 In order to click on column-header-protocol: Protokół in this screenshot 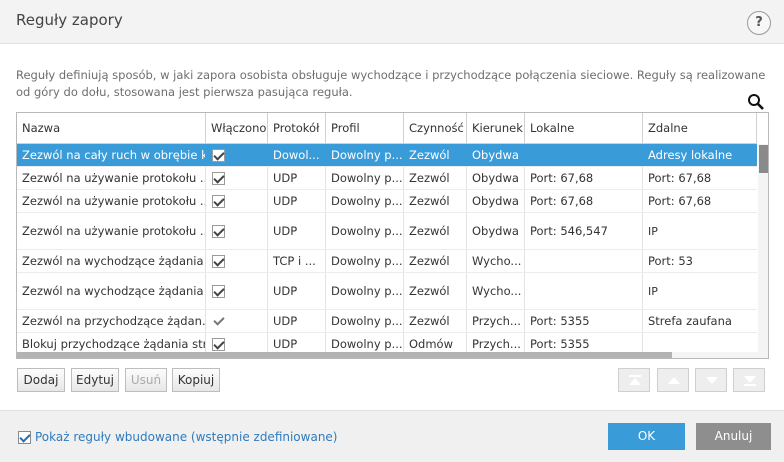, I will do `click(297, 128)`.